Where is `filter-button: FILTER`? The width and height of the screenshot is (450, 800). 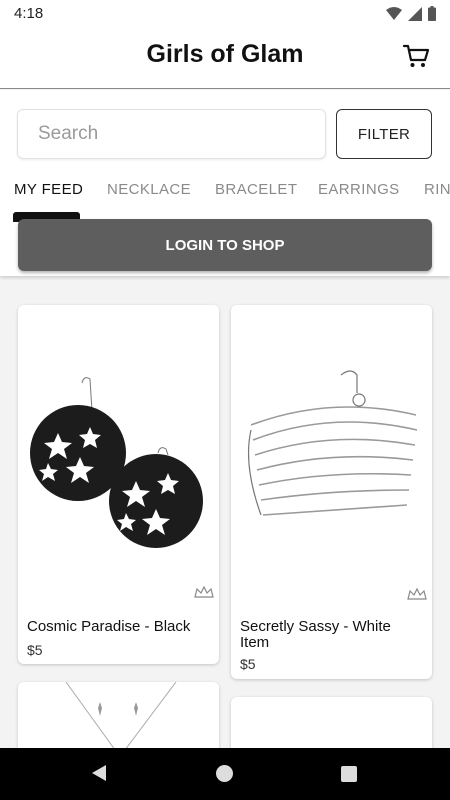
filter-button: FILTER is located at coordinates (384, 134).